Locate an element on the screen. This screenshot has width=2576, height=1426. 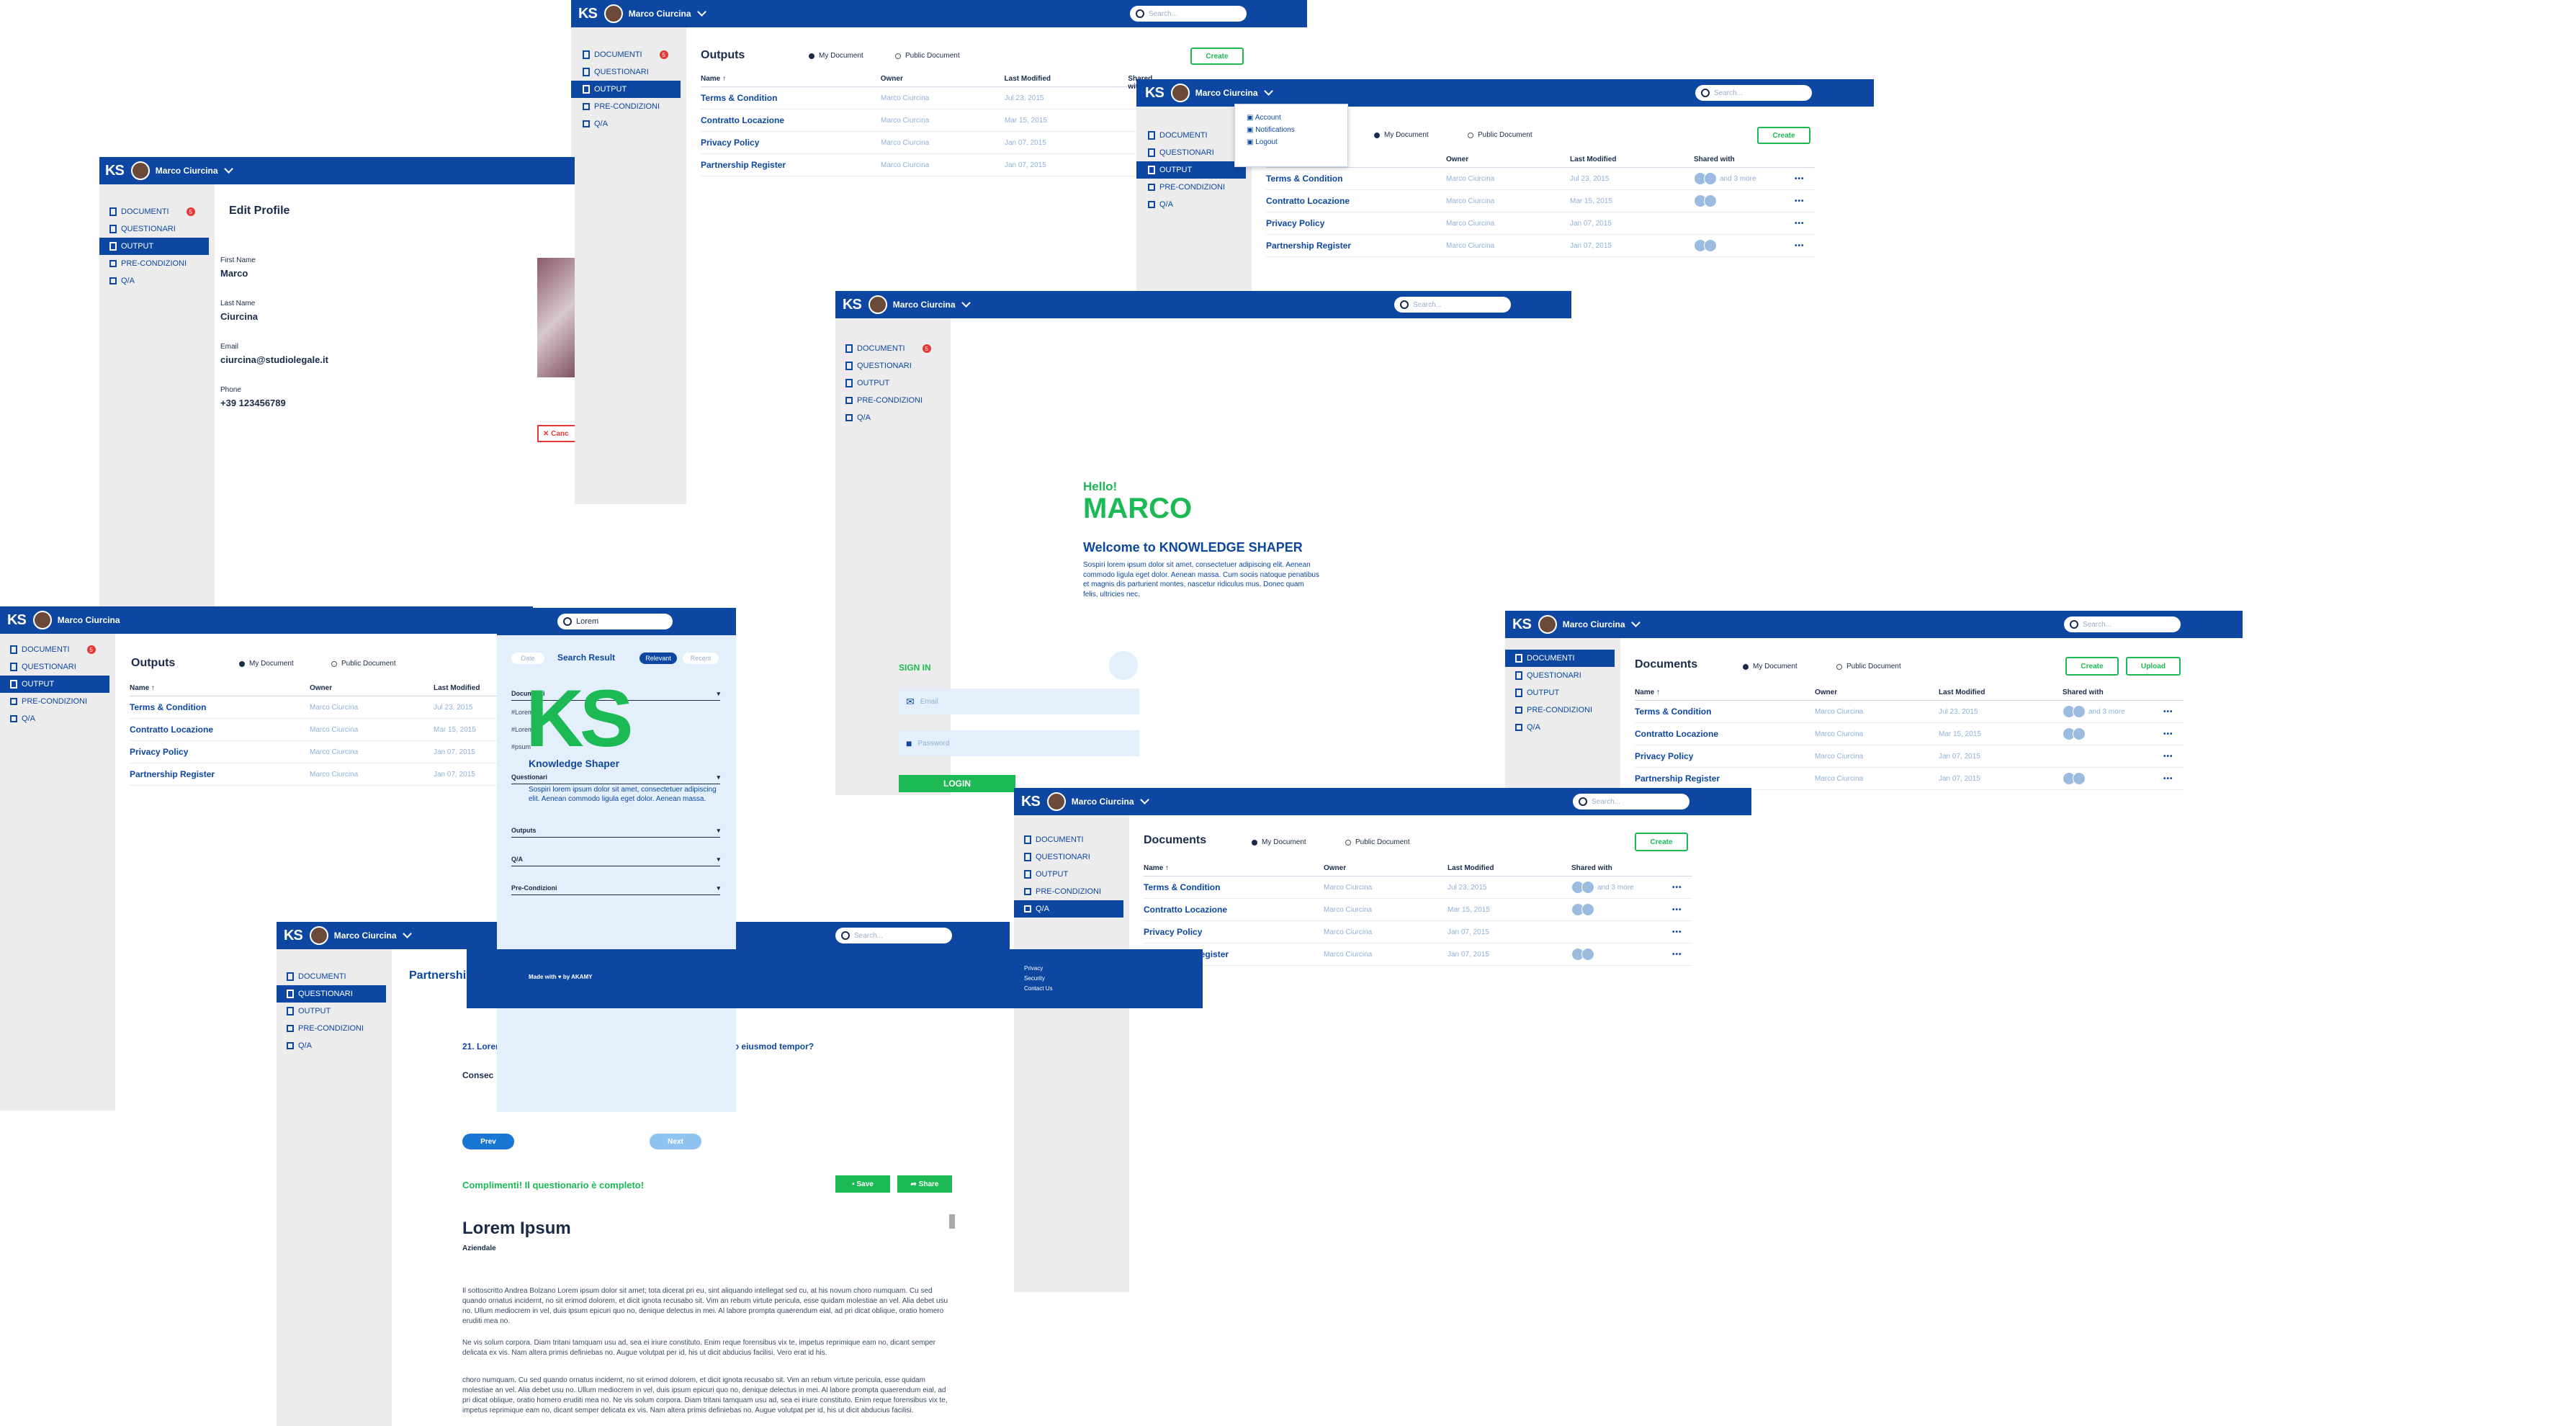
scrollbar is located at coordinates (952, 1221).